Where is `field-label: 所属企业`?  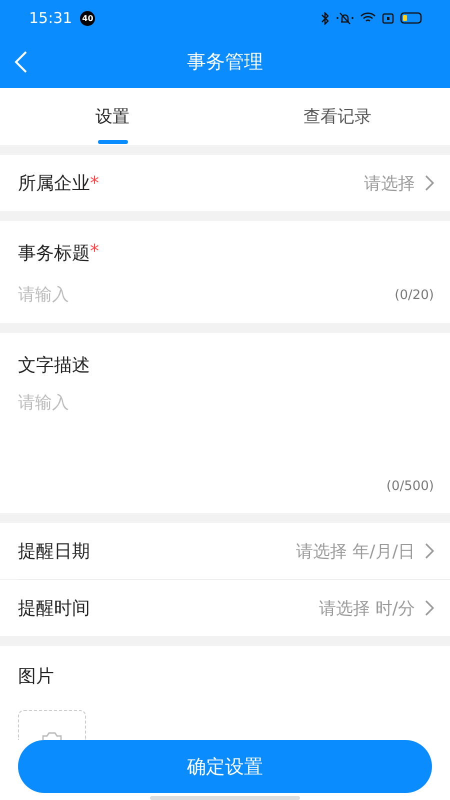 field-label: 所属企业 is located at coordinates (54, 183).